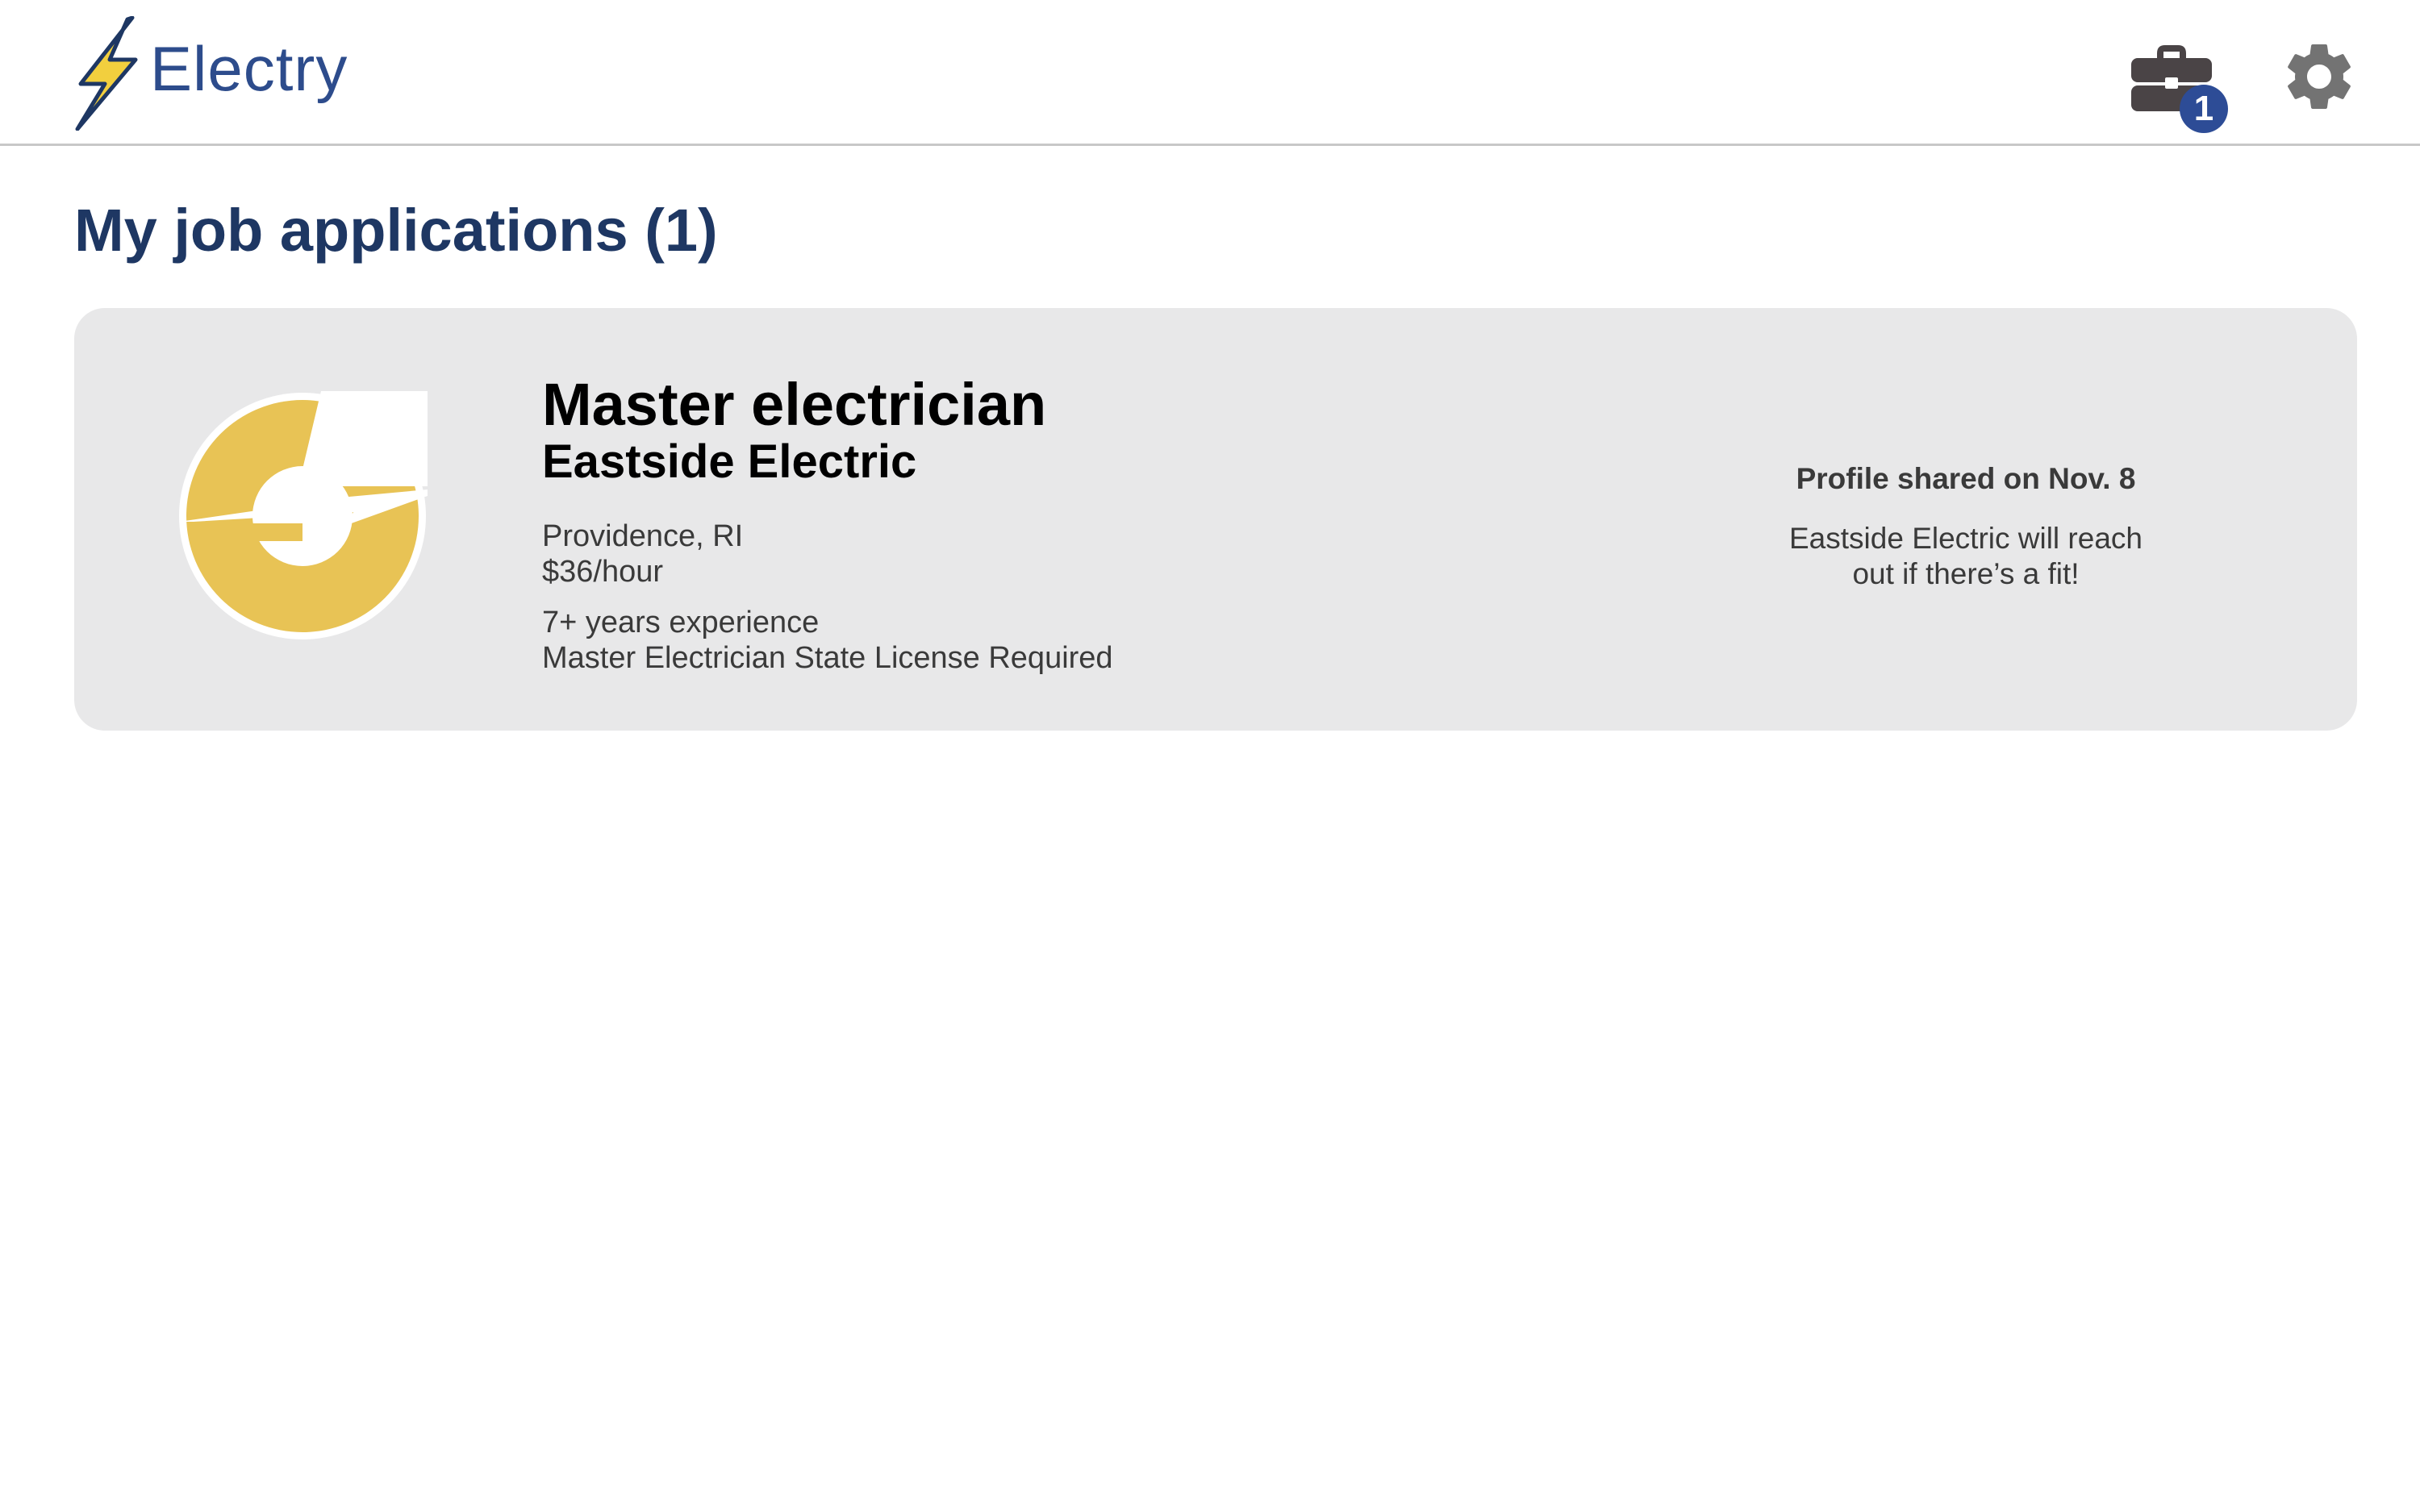 Image resolution: width=2420 pixels, height=1512 pixels. What do you see at coordinates (2319, 76) in the screenshot?
I see `gear-icon` at bounding box center [2319, 76].